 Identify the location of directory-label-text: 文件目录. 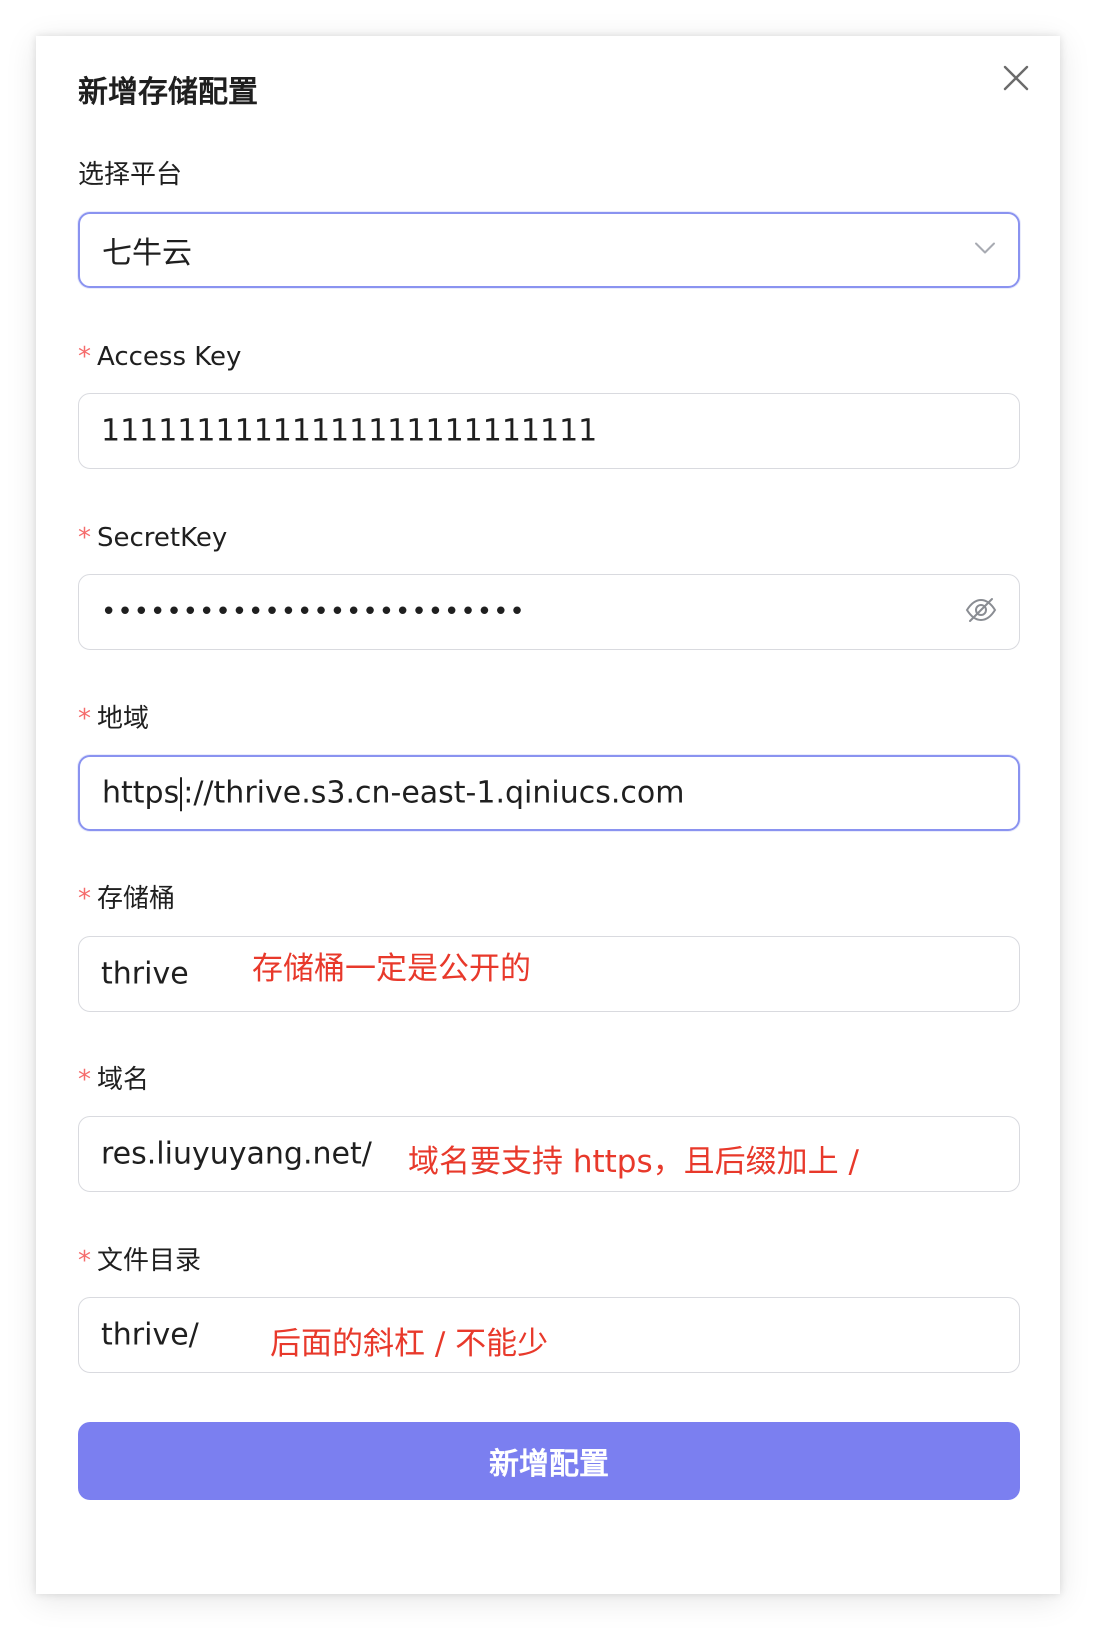
(149, 1261).